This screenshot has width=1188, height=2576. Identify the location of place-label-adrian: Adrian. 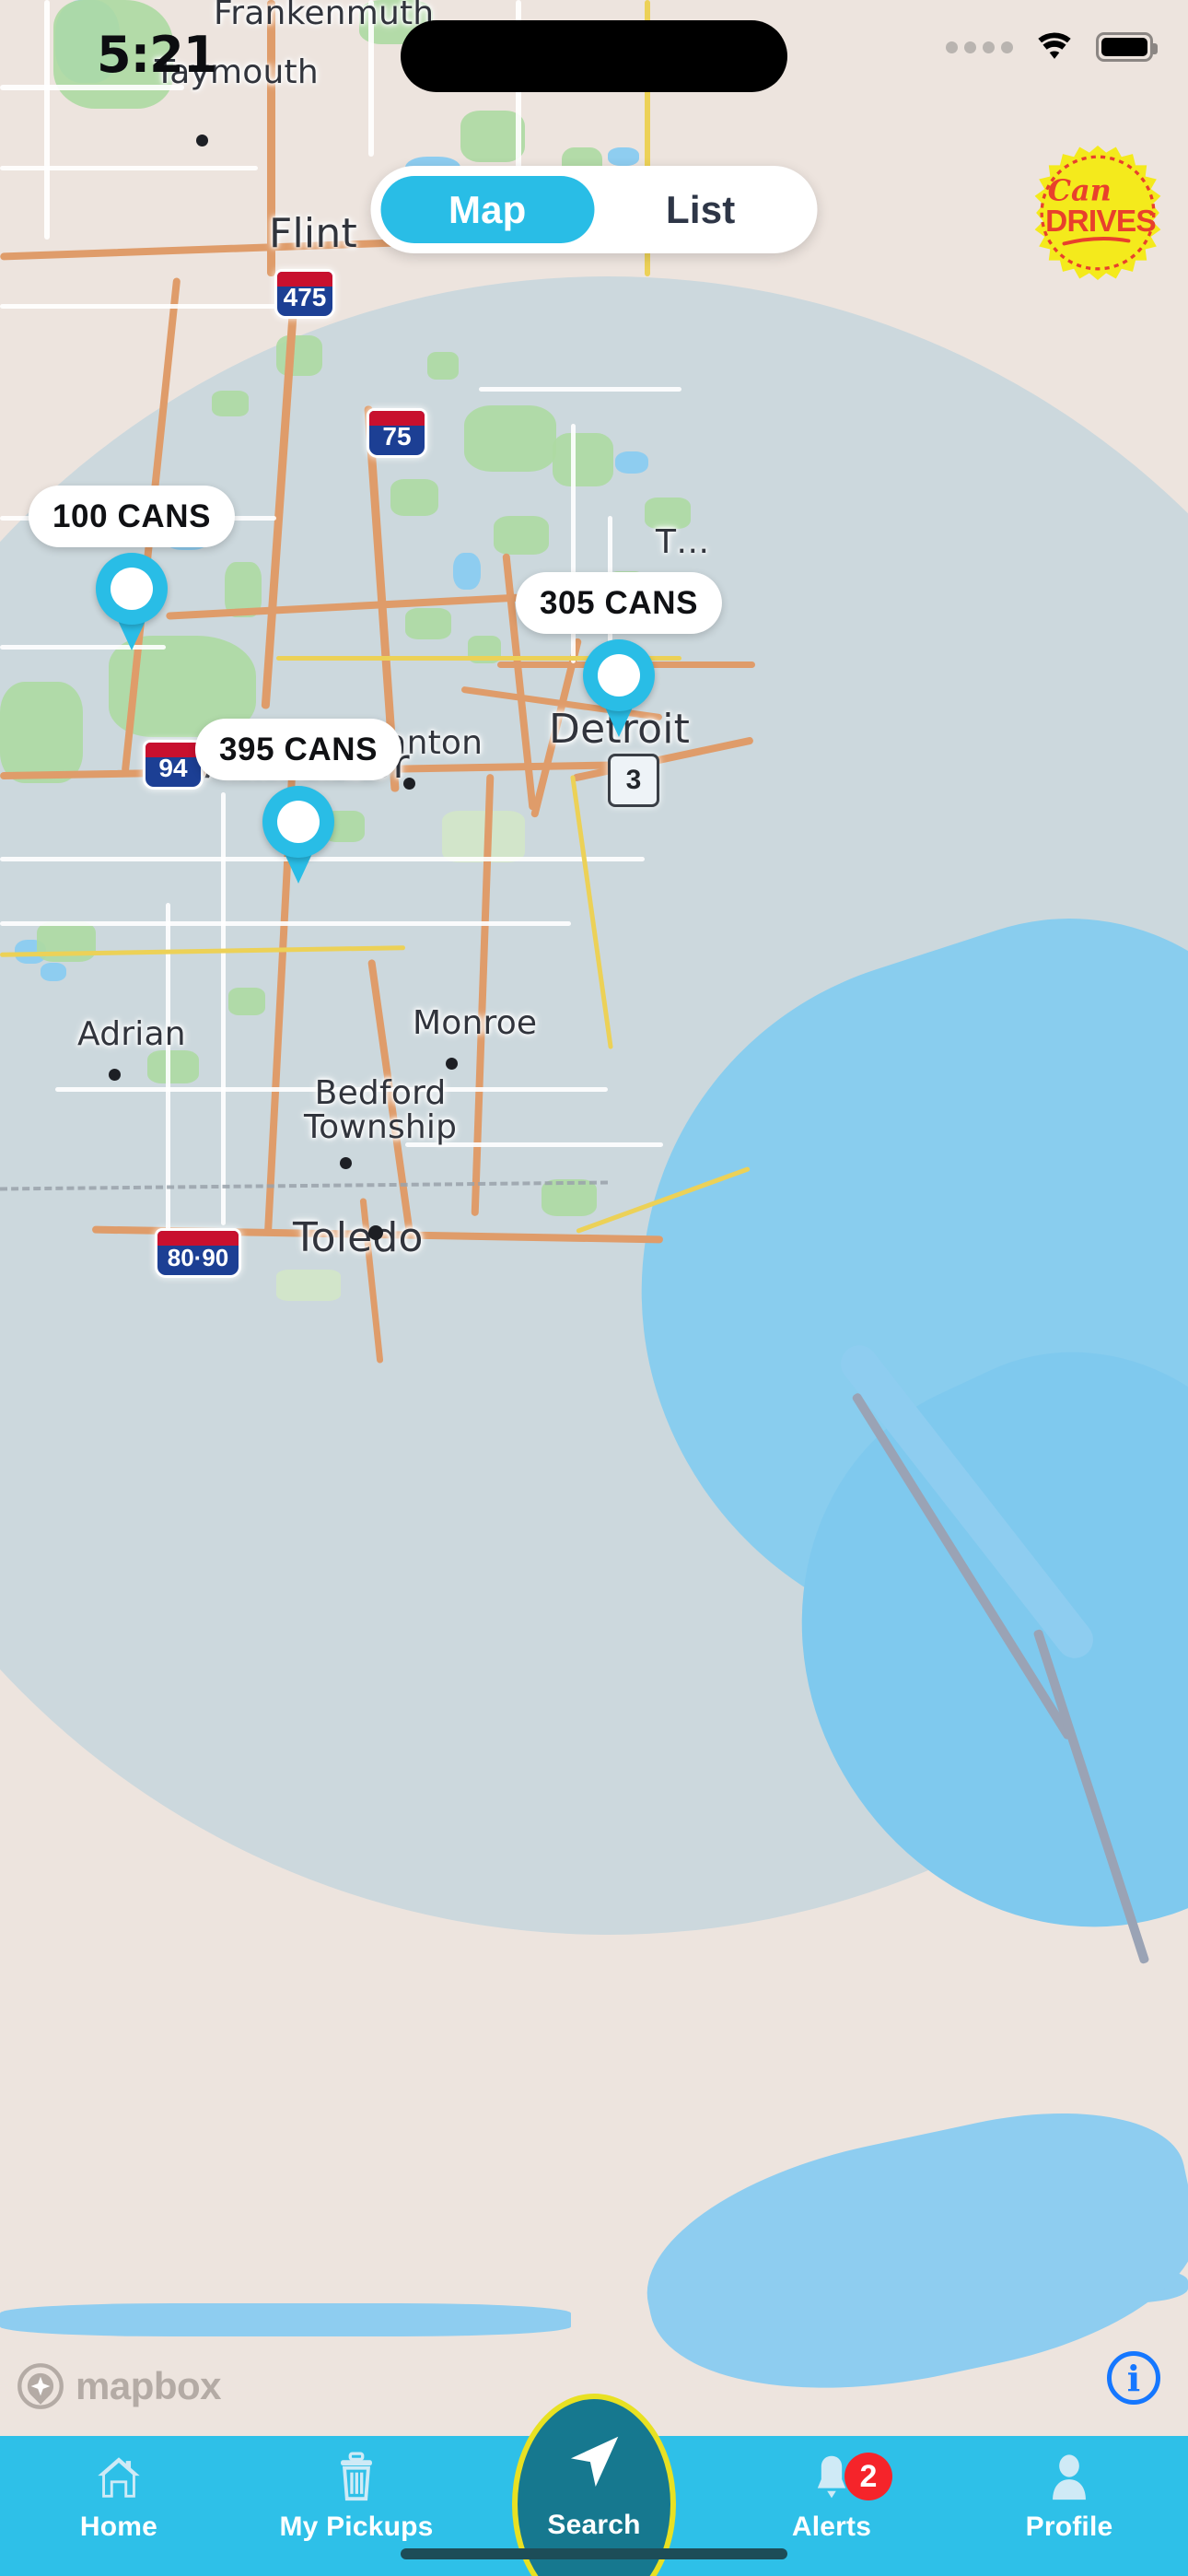
(131, 1034).